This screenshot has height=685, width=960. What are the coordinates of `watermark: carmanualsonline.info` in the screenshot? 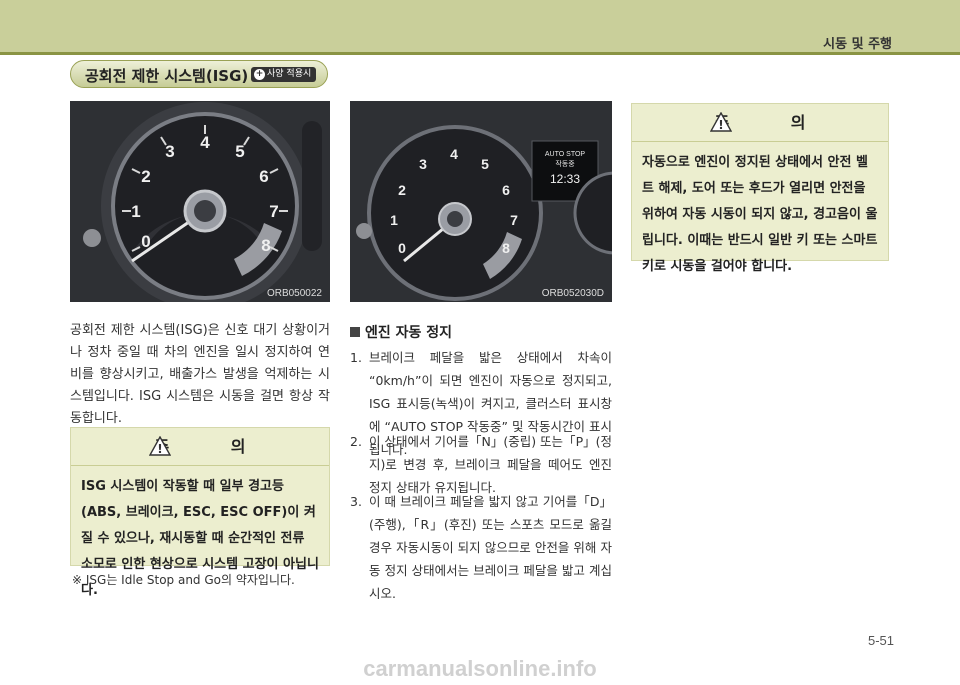 It's located at (480, 668).